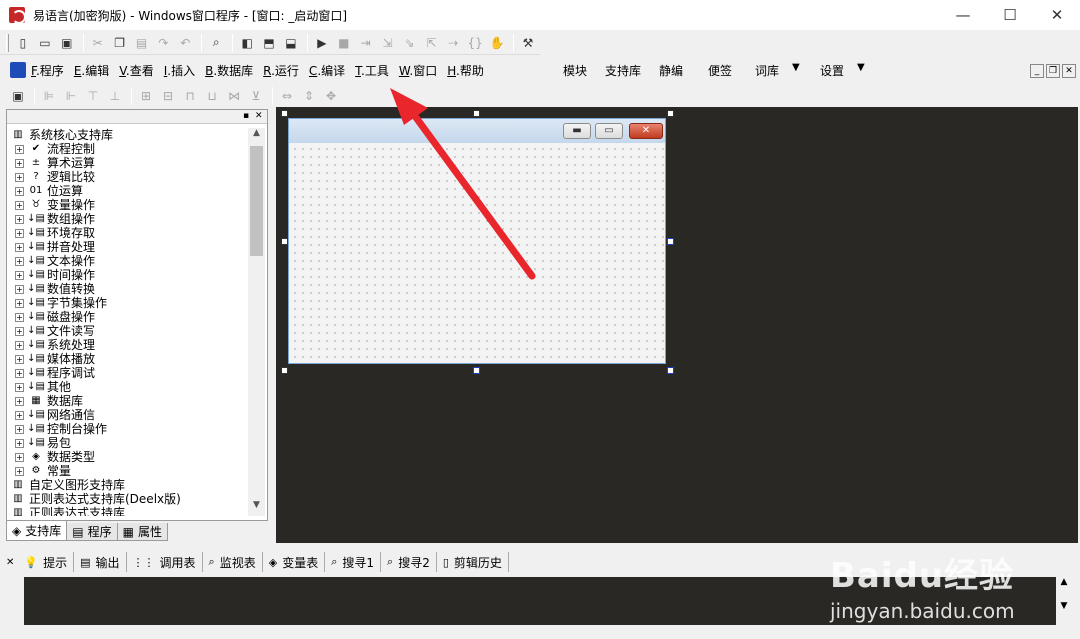  I want to click on tab-label: 搜寻2, so click(414, 562).